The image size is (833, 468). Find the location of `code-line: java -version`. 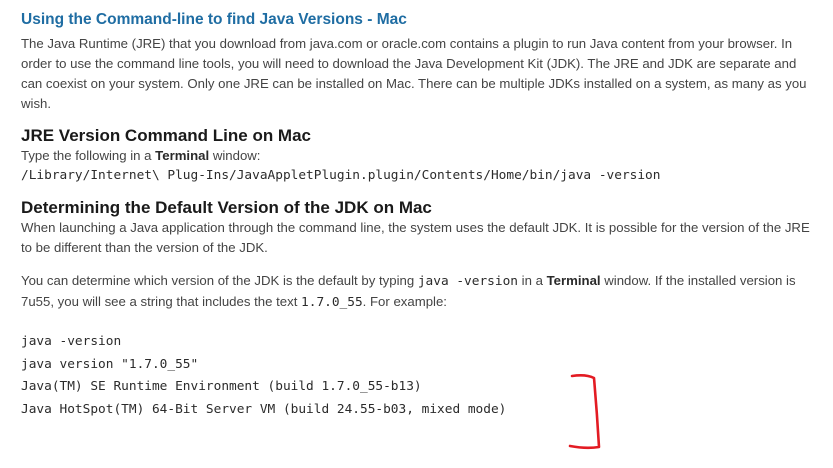

code-line: java -version is located at coordinates (71, 341).